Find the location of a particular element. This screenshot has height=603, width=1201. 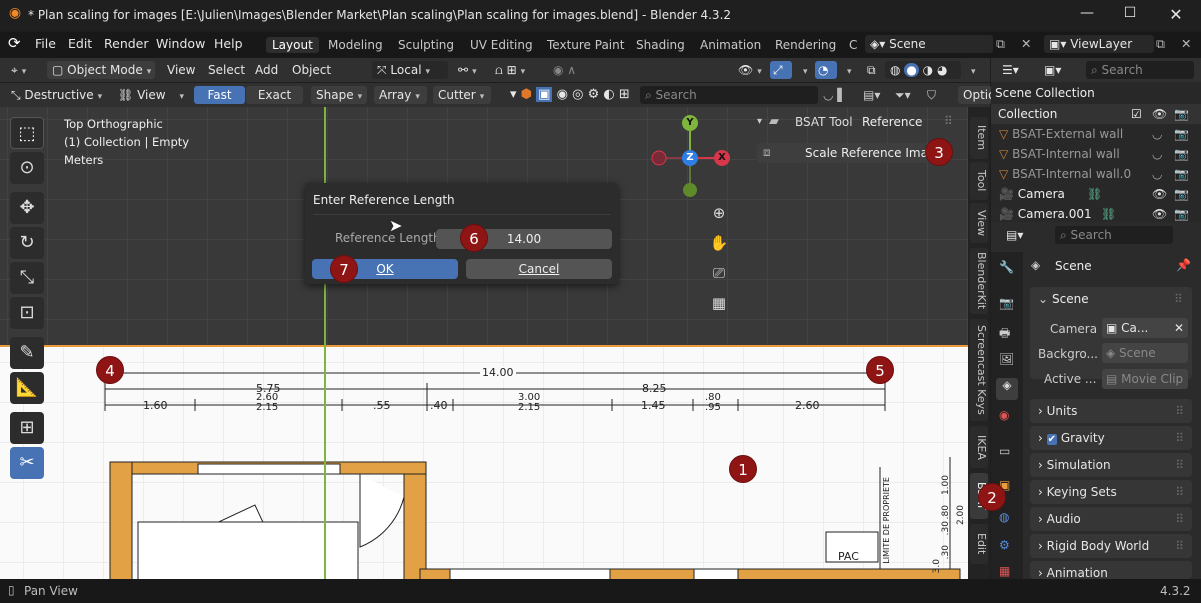

close-icon: ✕ is located at coordinates (1176, 14).